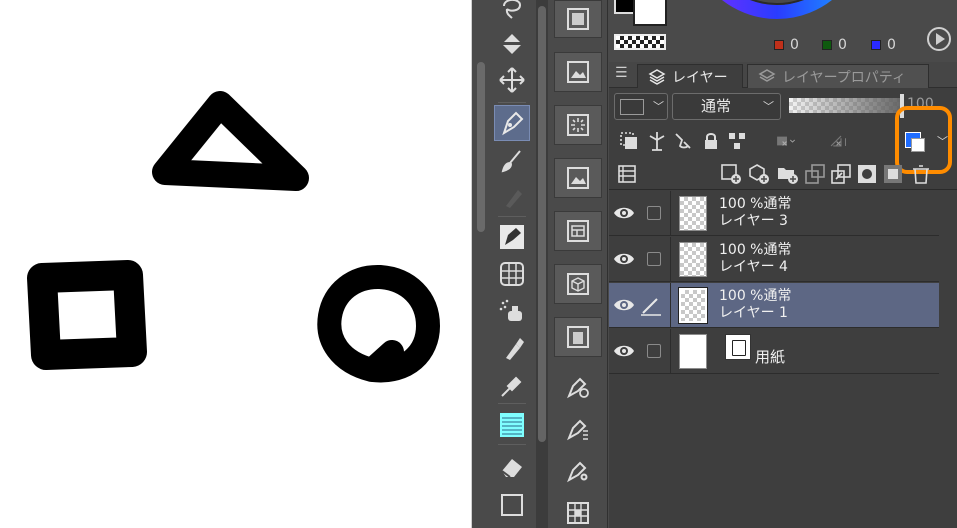 This screenshot has height=528, width=957. Describe the element at coordinates (834, 45) in the screenshot. I see `green-value: 0` at that location.